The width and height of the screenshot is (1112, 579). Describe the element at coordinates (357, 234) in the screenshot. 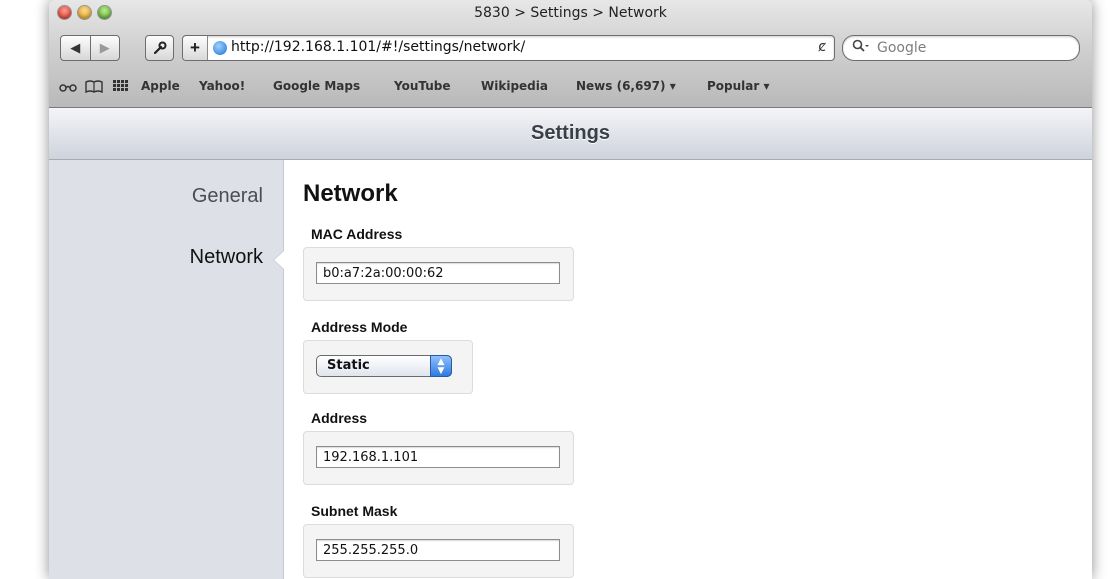

I see `mac-address-label: MAC Address` at that location.